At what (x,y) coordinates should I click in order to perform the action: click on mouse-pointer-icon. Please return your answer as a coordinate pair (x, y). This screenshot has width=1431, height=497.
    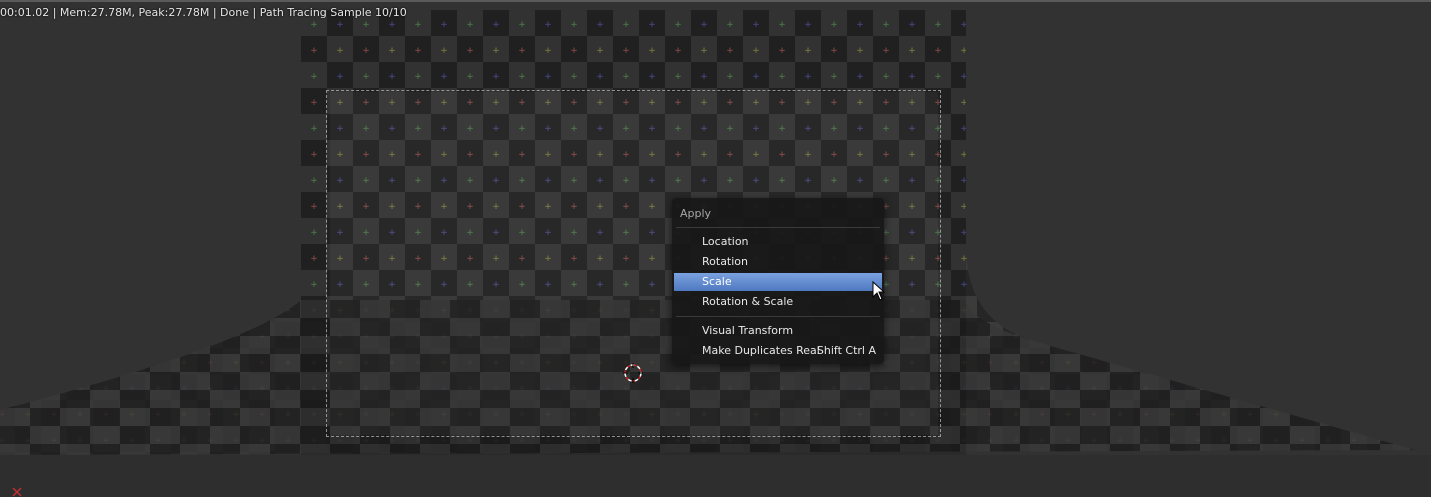
    Looking at the image, I should click on (879, 291).